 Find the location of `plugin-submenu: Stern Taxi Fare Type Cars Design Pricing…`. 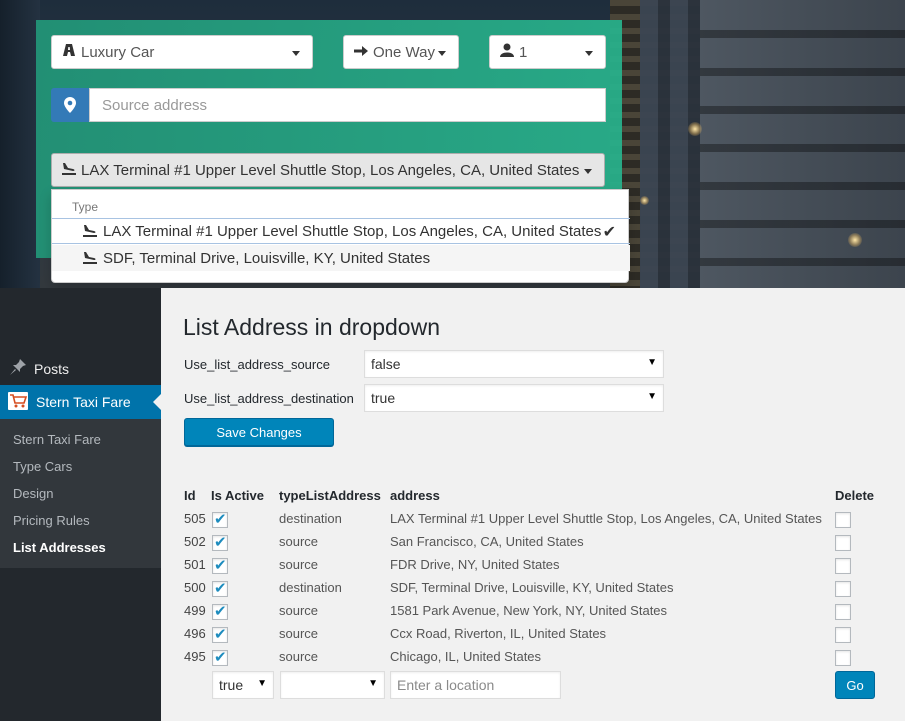

plugin-submenu: Stern Taxi Fare Type Cars Design Pricing… is located at coordinates (80, 493).